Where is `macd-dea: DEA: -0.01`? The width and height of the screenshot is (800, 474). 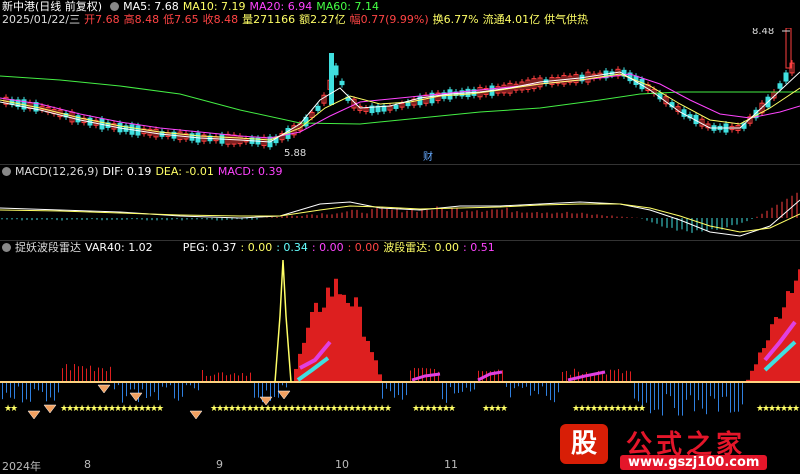 macd-dea: DEA: -0.01 is located at coordinates (184, 171).